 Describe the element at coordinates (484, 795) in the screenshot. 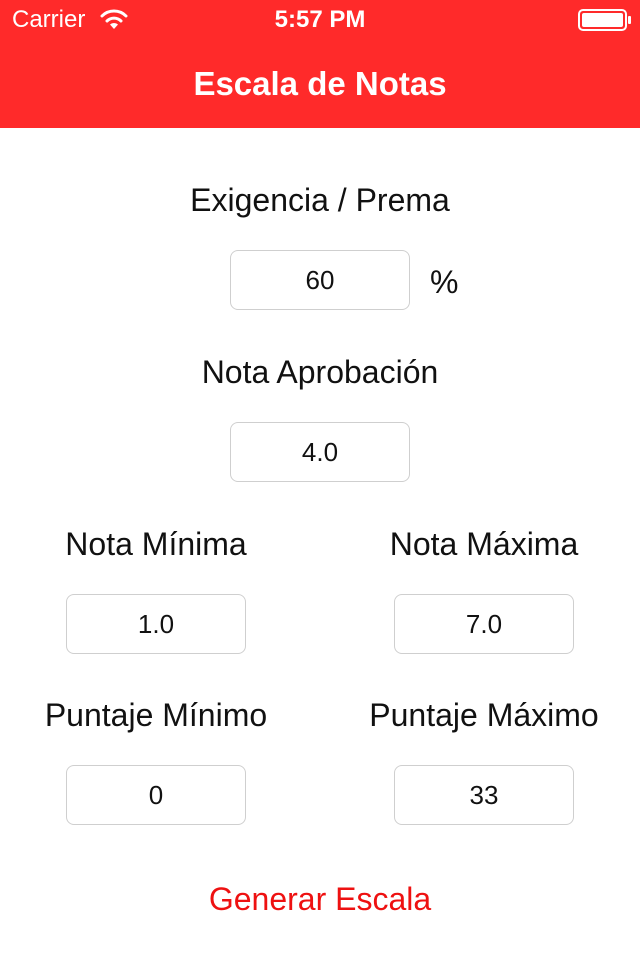

I see `puntaje-maximo-input` at that location.